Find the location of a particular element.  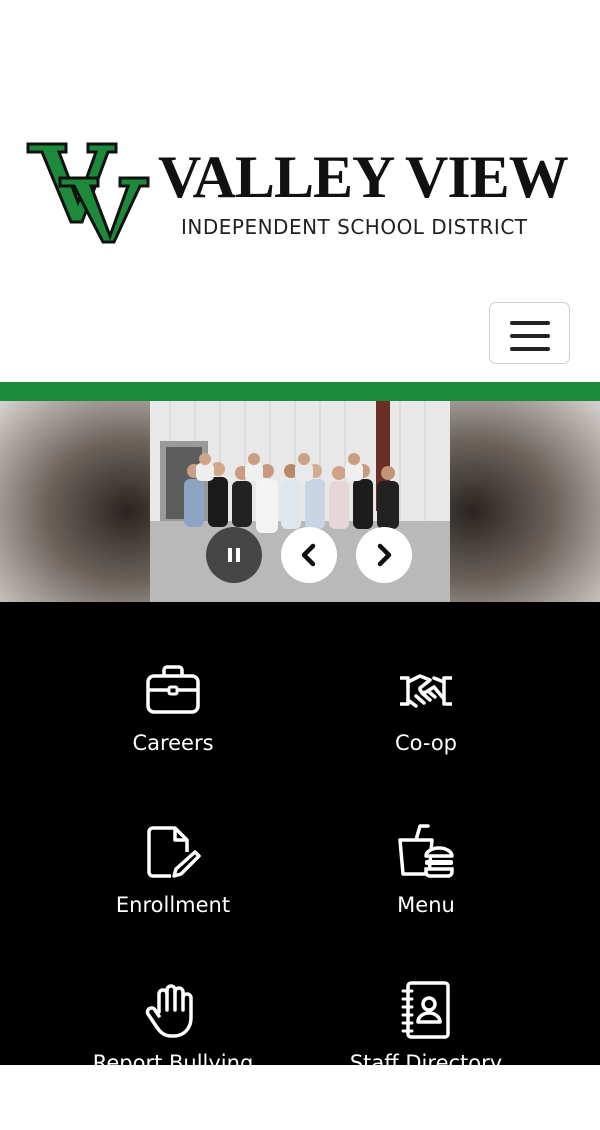

quick-link-careers: Careers is located at coordinates (173, 735).